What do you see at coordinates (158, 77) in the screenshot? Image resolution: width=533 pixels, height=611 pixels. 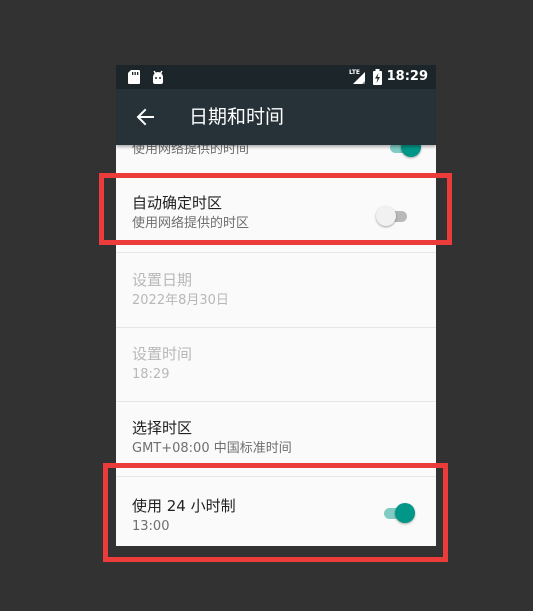 I see `android-debug-icon` at bounding box center [158, 77].